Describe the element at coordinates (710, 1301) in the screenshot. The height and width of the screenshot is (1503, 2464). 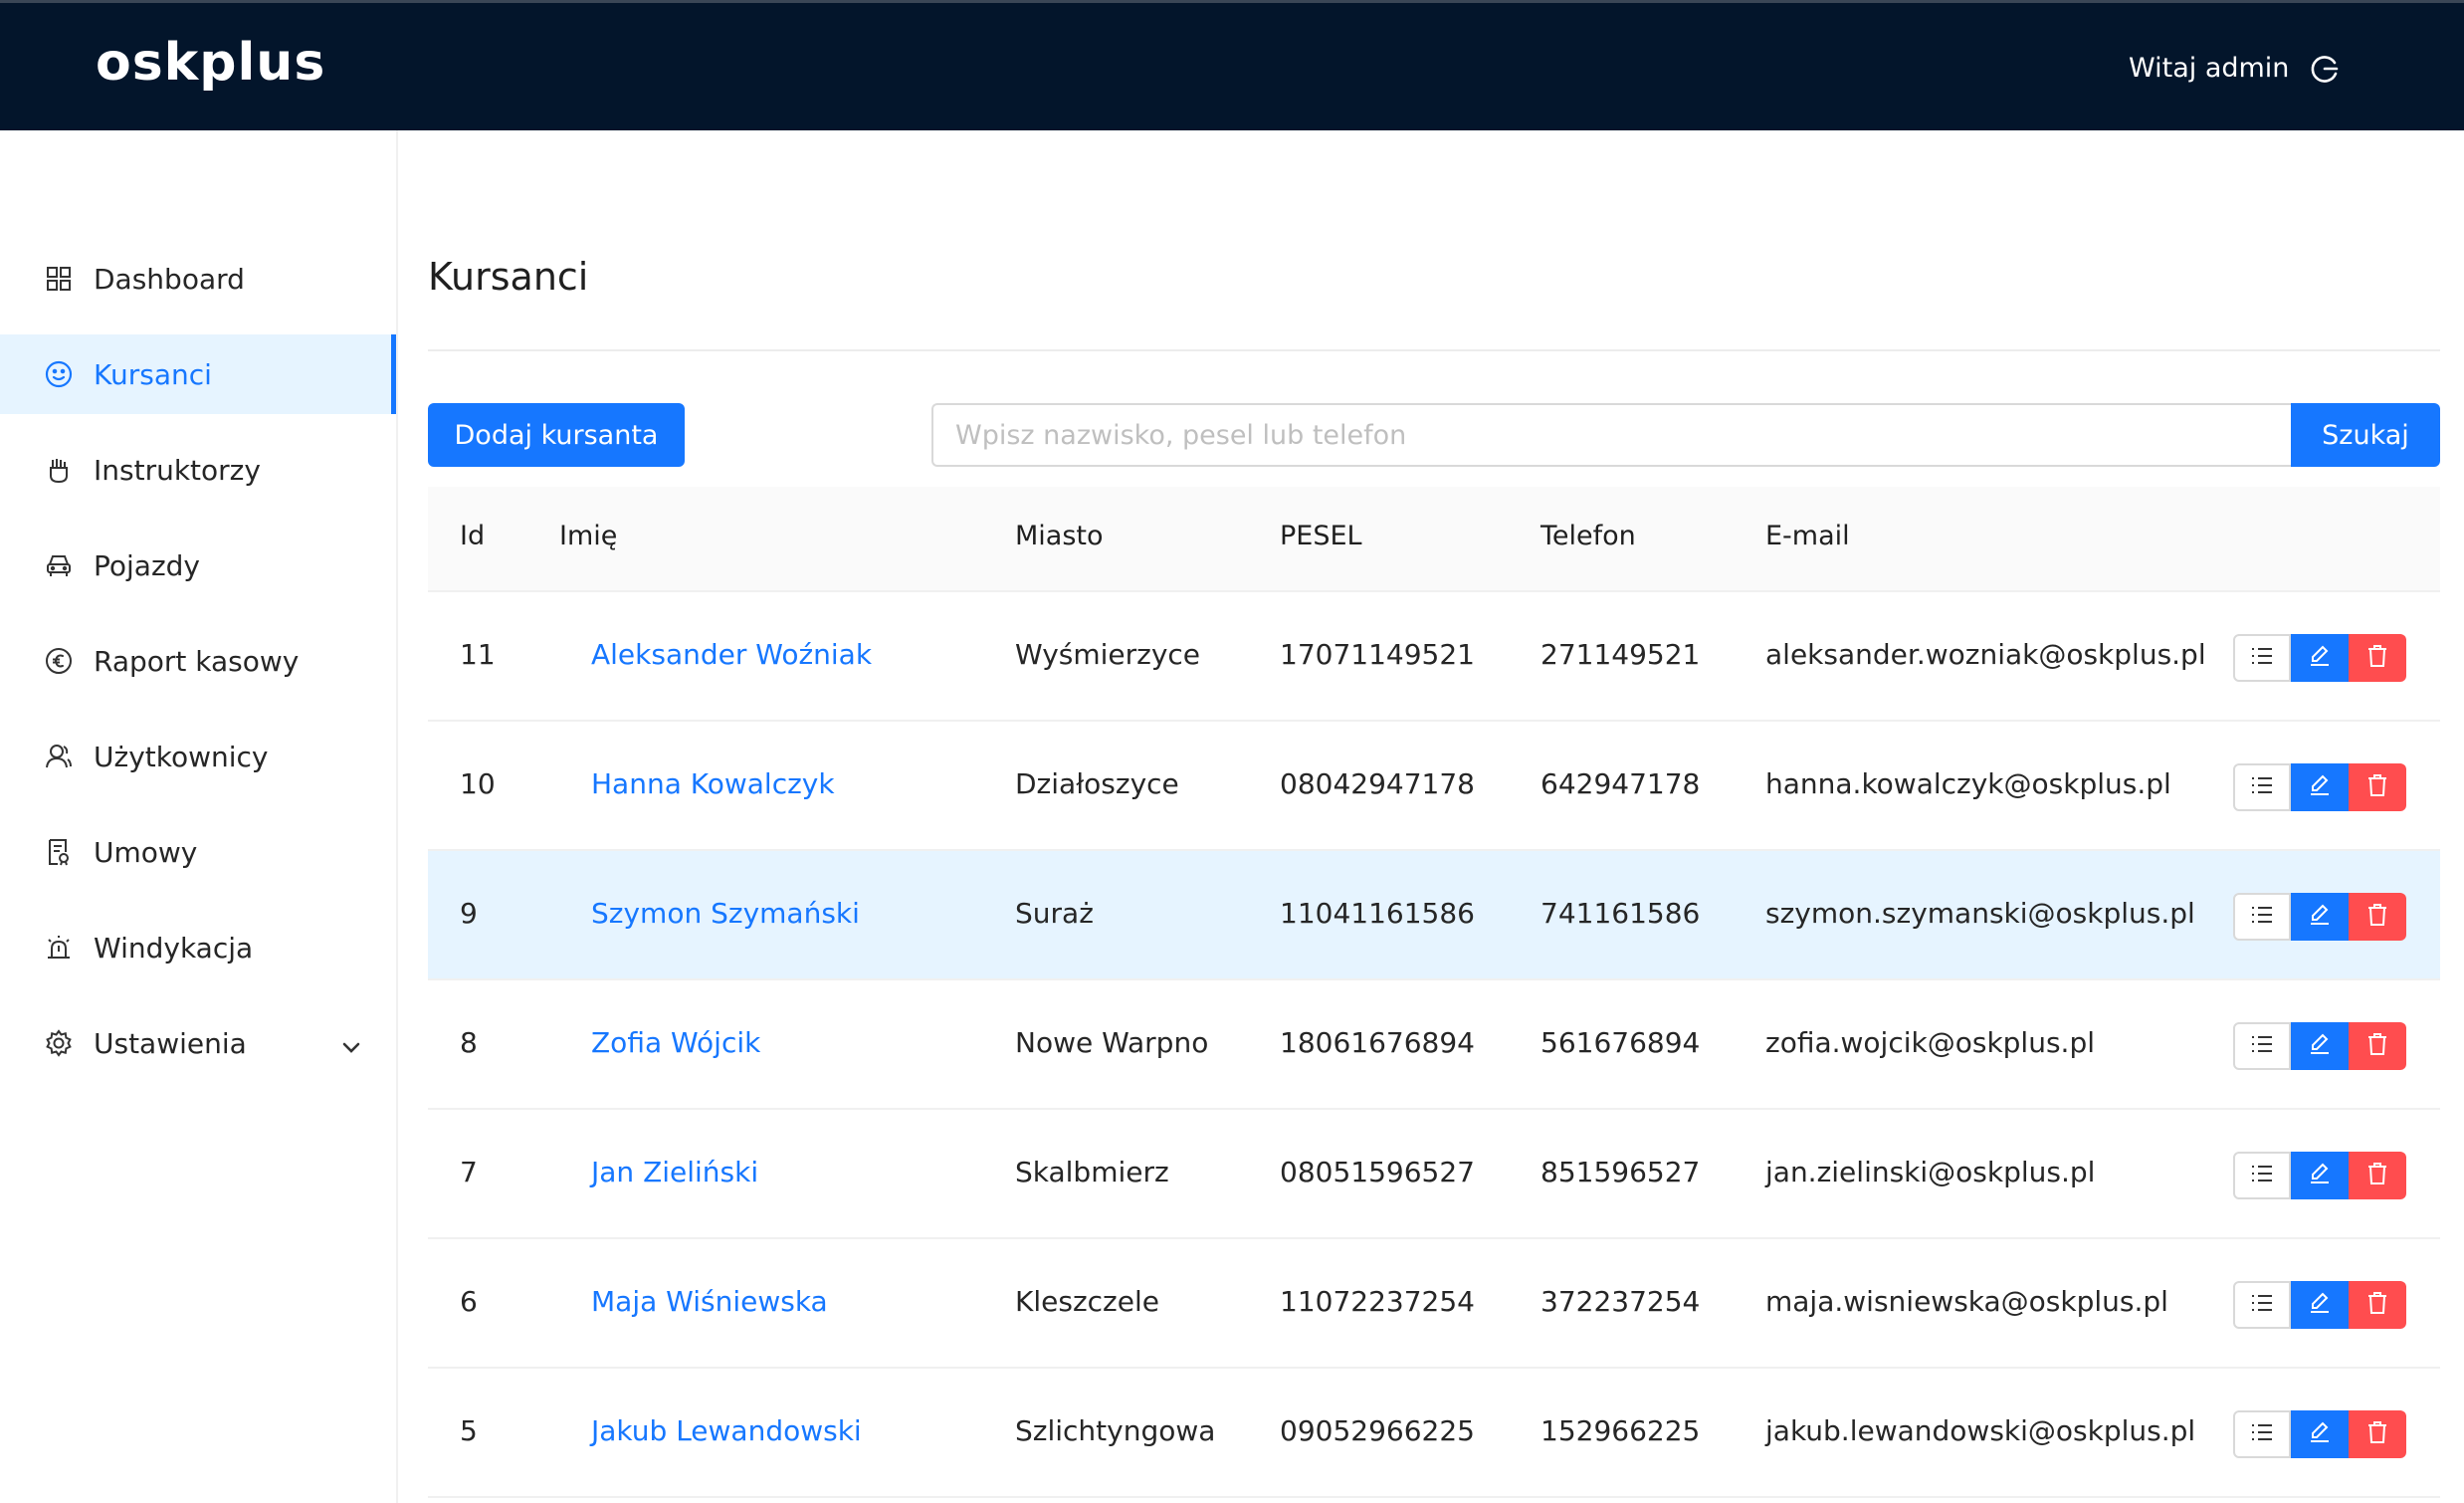
I see `student-name-link: Maja Wiśniewska` at that location.